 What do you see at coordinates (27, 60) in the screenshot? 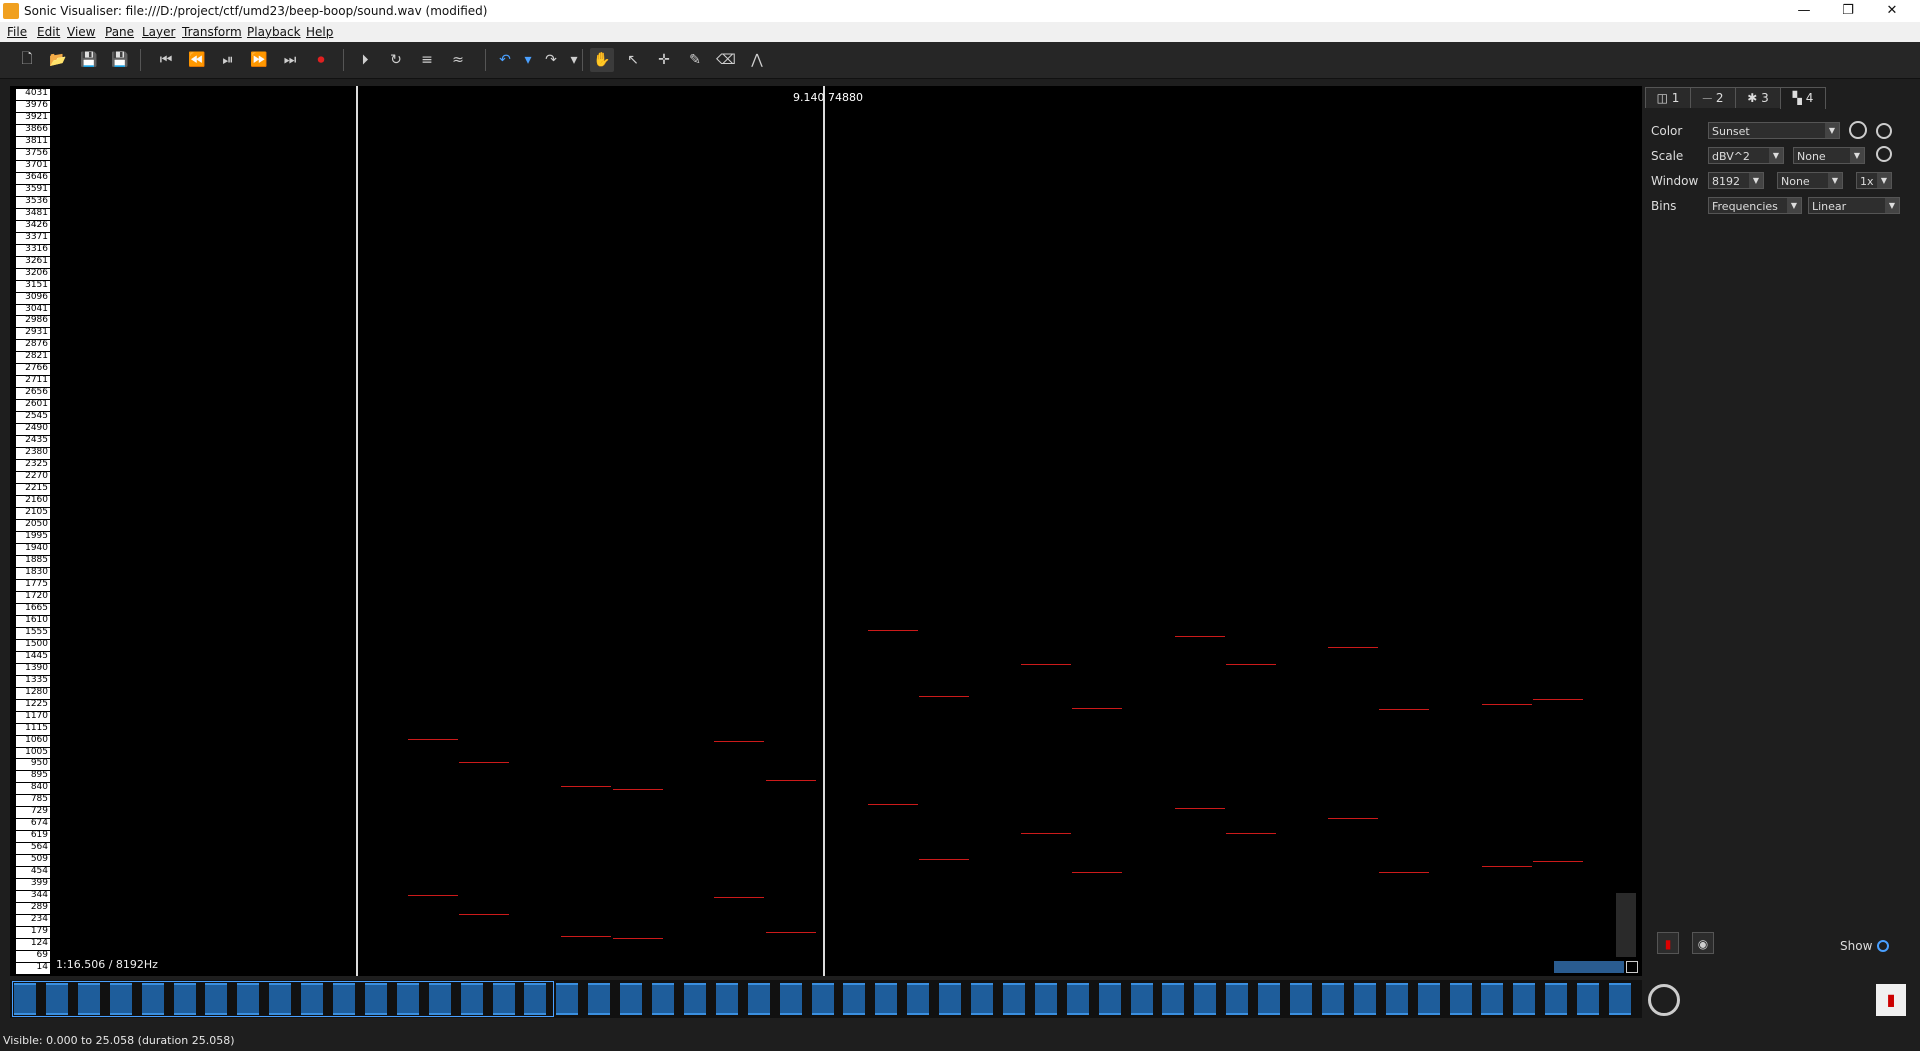
I see `new-icon: 🗋` at bounding box center [27, 60].